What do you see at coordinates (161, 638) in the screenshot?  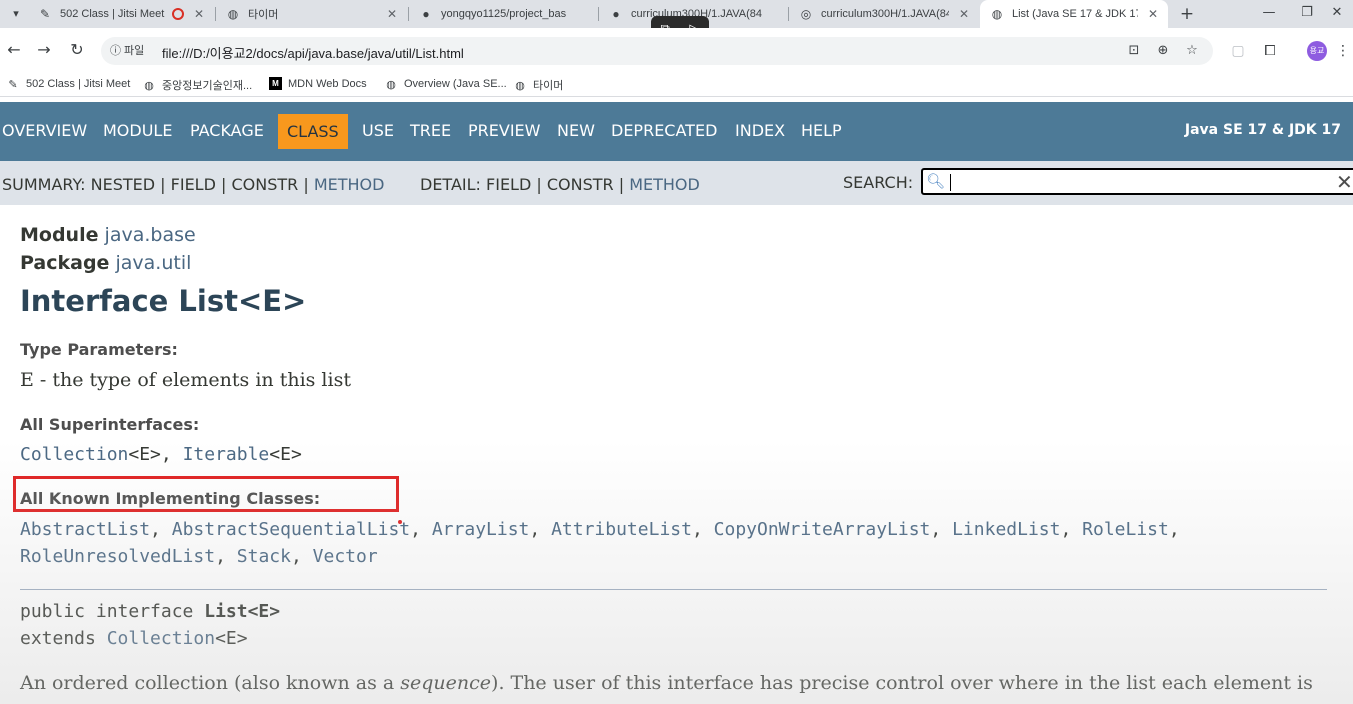 I see `signature-collection-link: Collection` at bounding box center [161, 638].